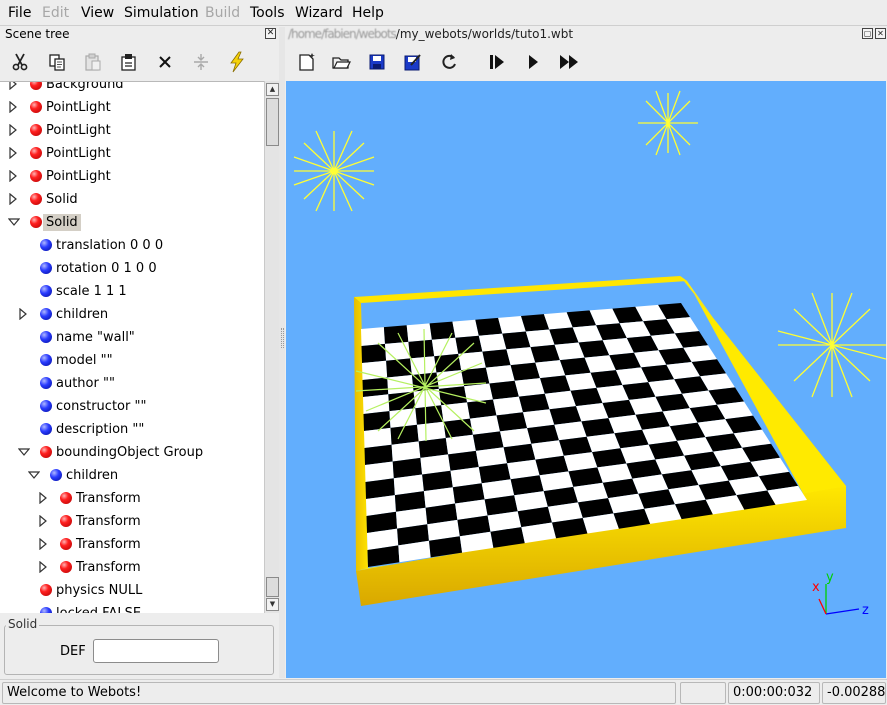 The height and width of the screenshot is (705, 887). I want to click on tree-node: author "", so click(66, 383).